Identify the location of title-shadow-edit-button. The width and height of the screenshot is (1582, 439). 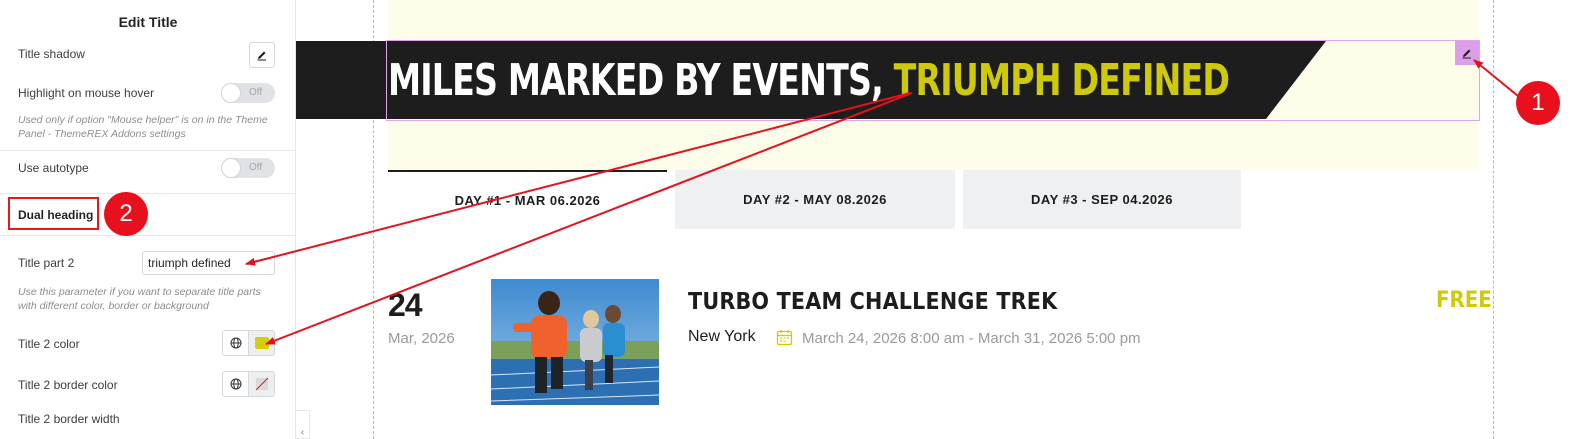
(262, 55).